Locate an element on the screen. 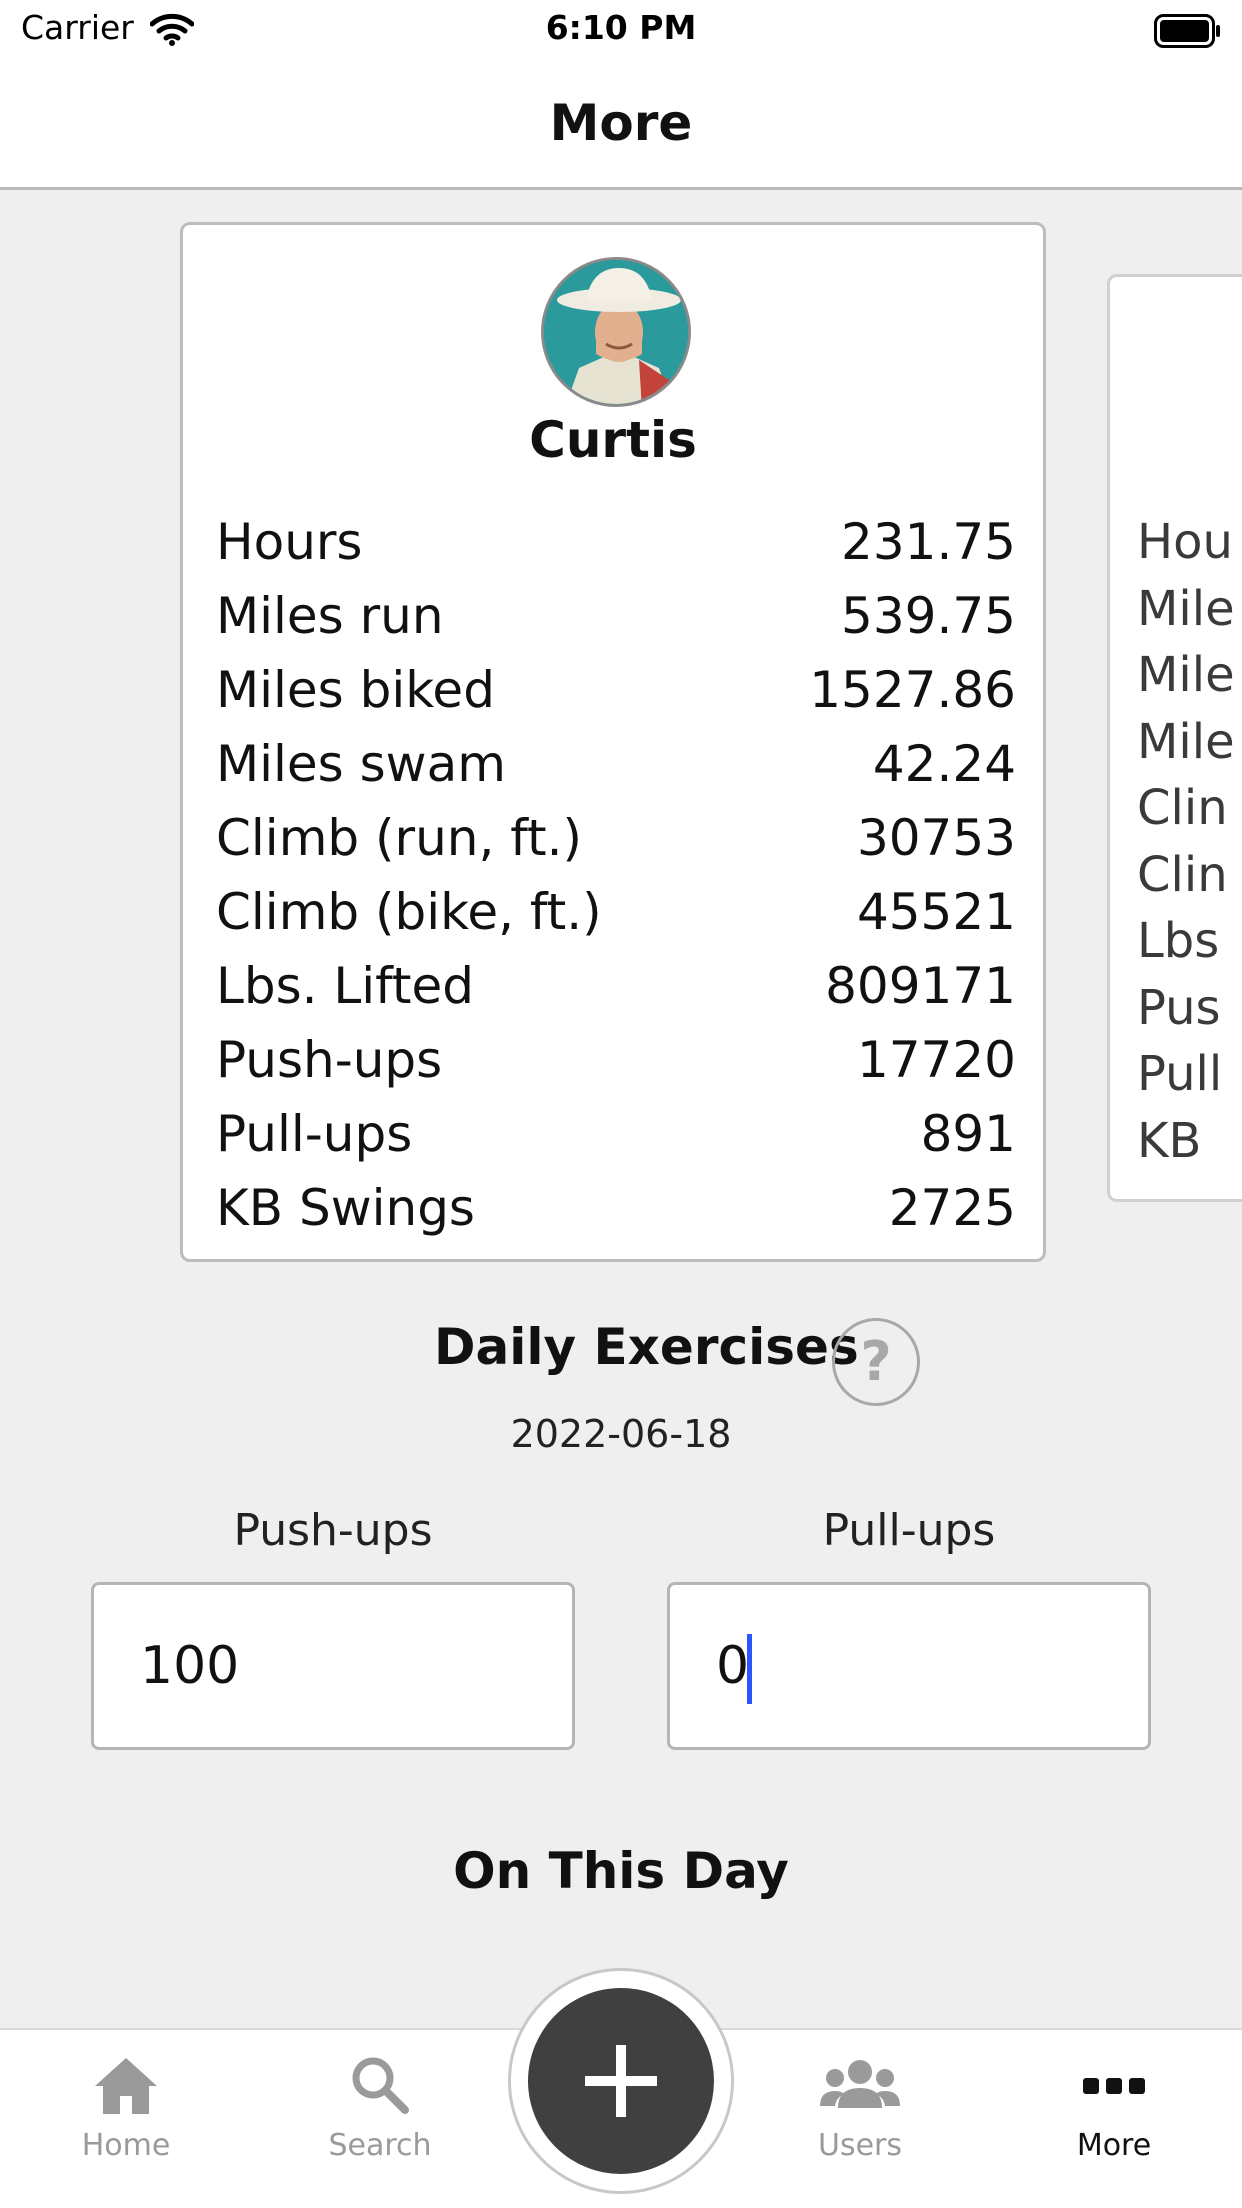  pullups-label: Pull-ups is located at coordinates (909, 1530).